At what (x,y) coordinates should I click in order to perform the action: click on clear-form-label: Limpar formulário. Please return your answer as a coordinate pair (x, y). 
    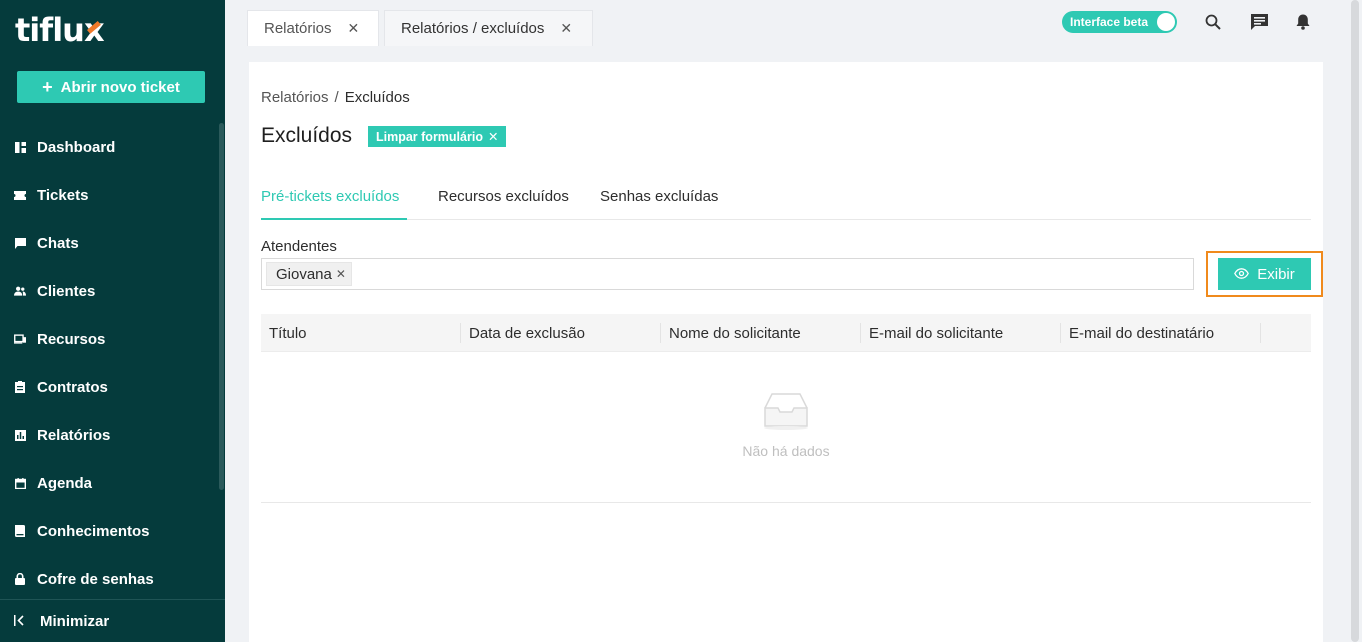
    Looking at the image, I should click on (429, 136).